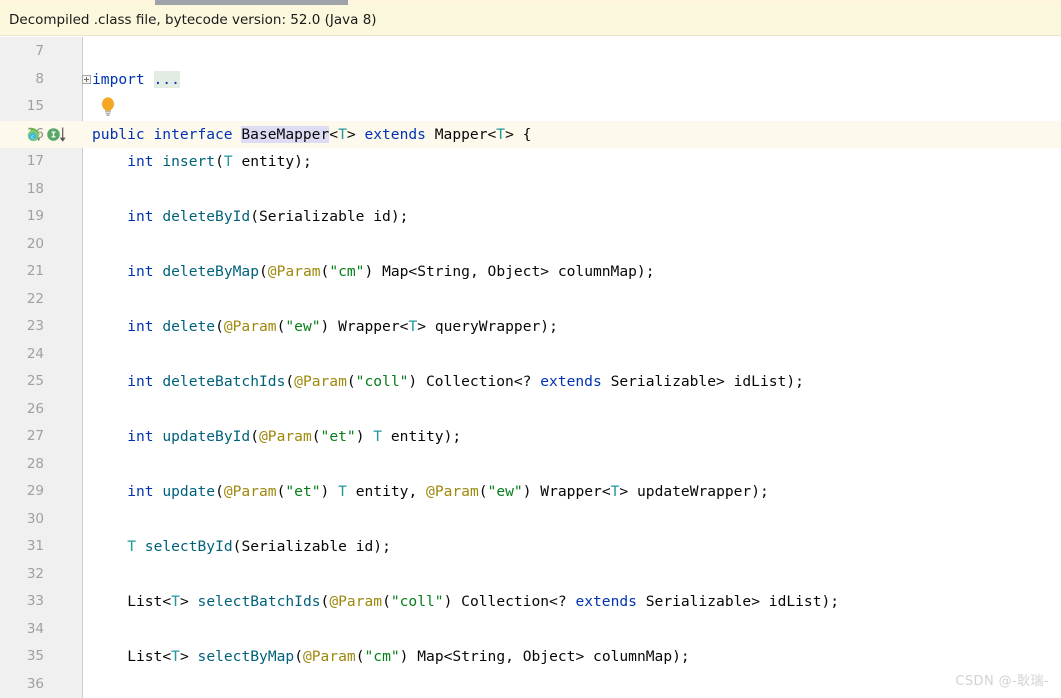  I want to click on code-line-row: 26, so click(530, 410).